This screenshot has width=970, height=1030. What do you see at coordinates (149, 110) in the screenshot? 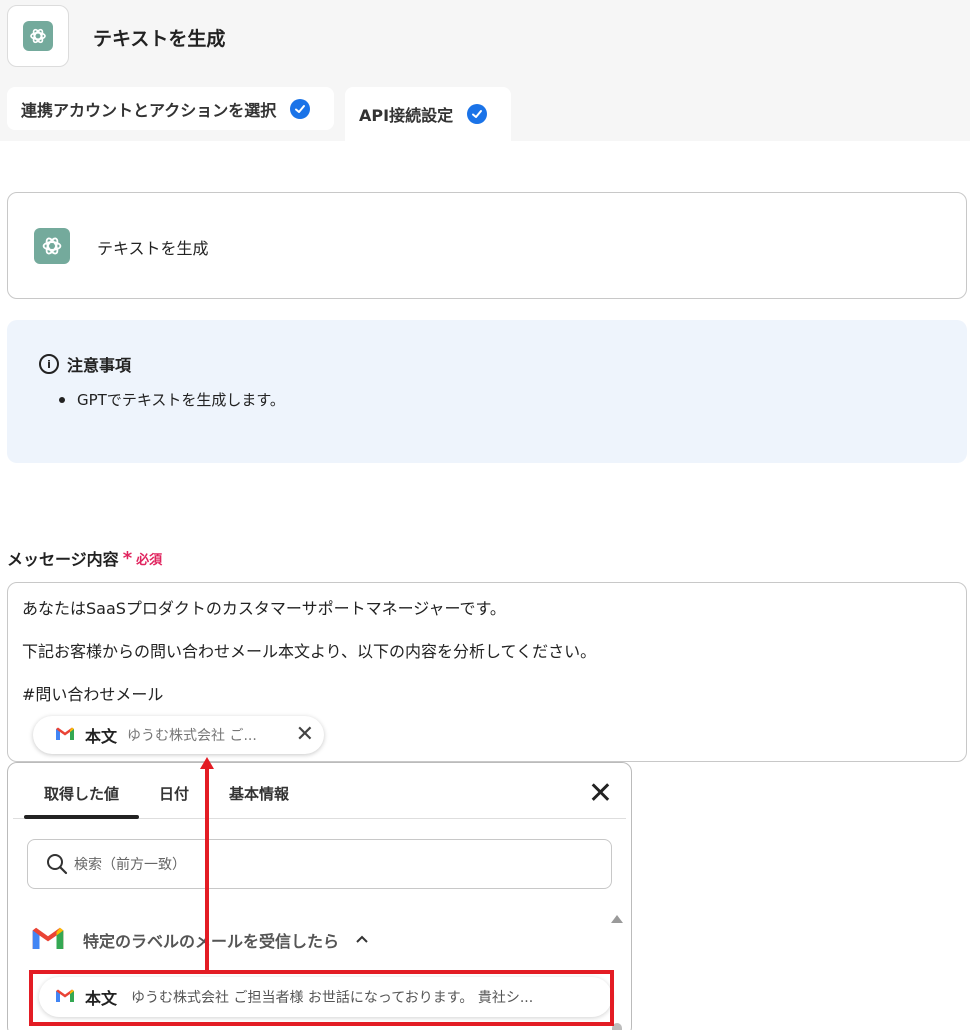
I see `tab-label: 連携アカウントとアクションを選択` at bounding box center [149, 110].